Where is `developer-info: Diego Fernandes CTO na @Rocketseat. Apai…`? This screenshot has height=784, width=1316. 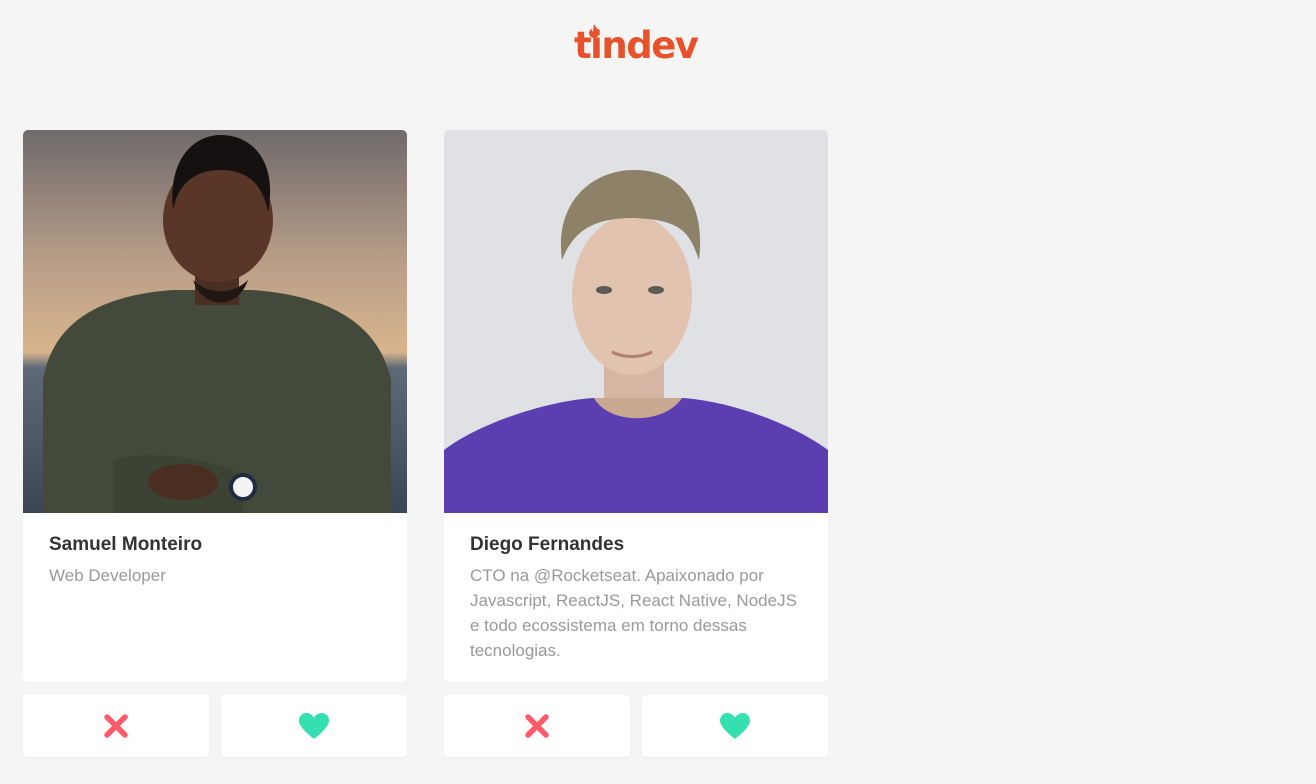
developer-info: Diego Fernandes CTO na @Rocketseat. Apai… is located at coordinates (636, 597).